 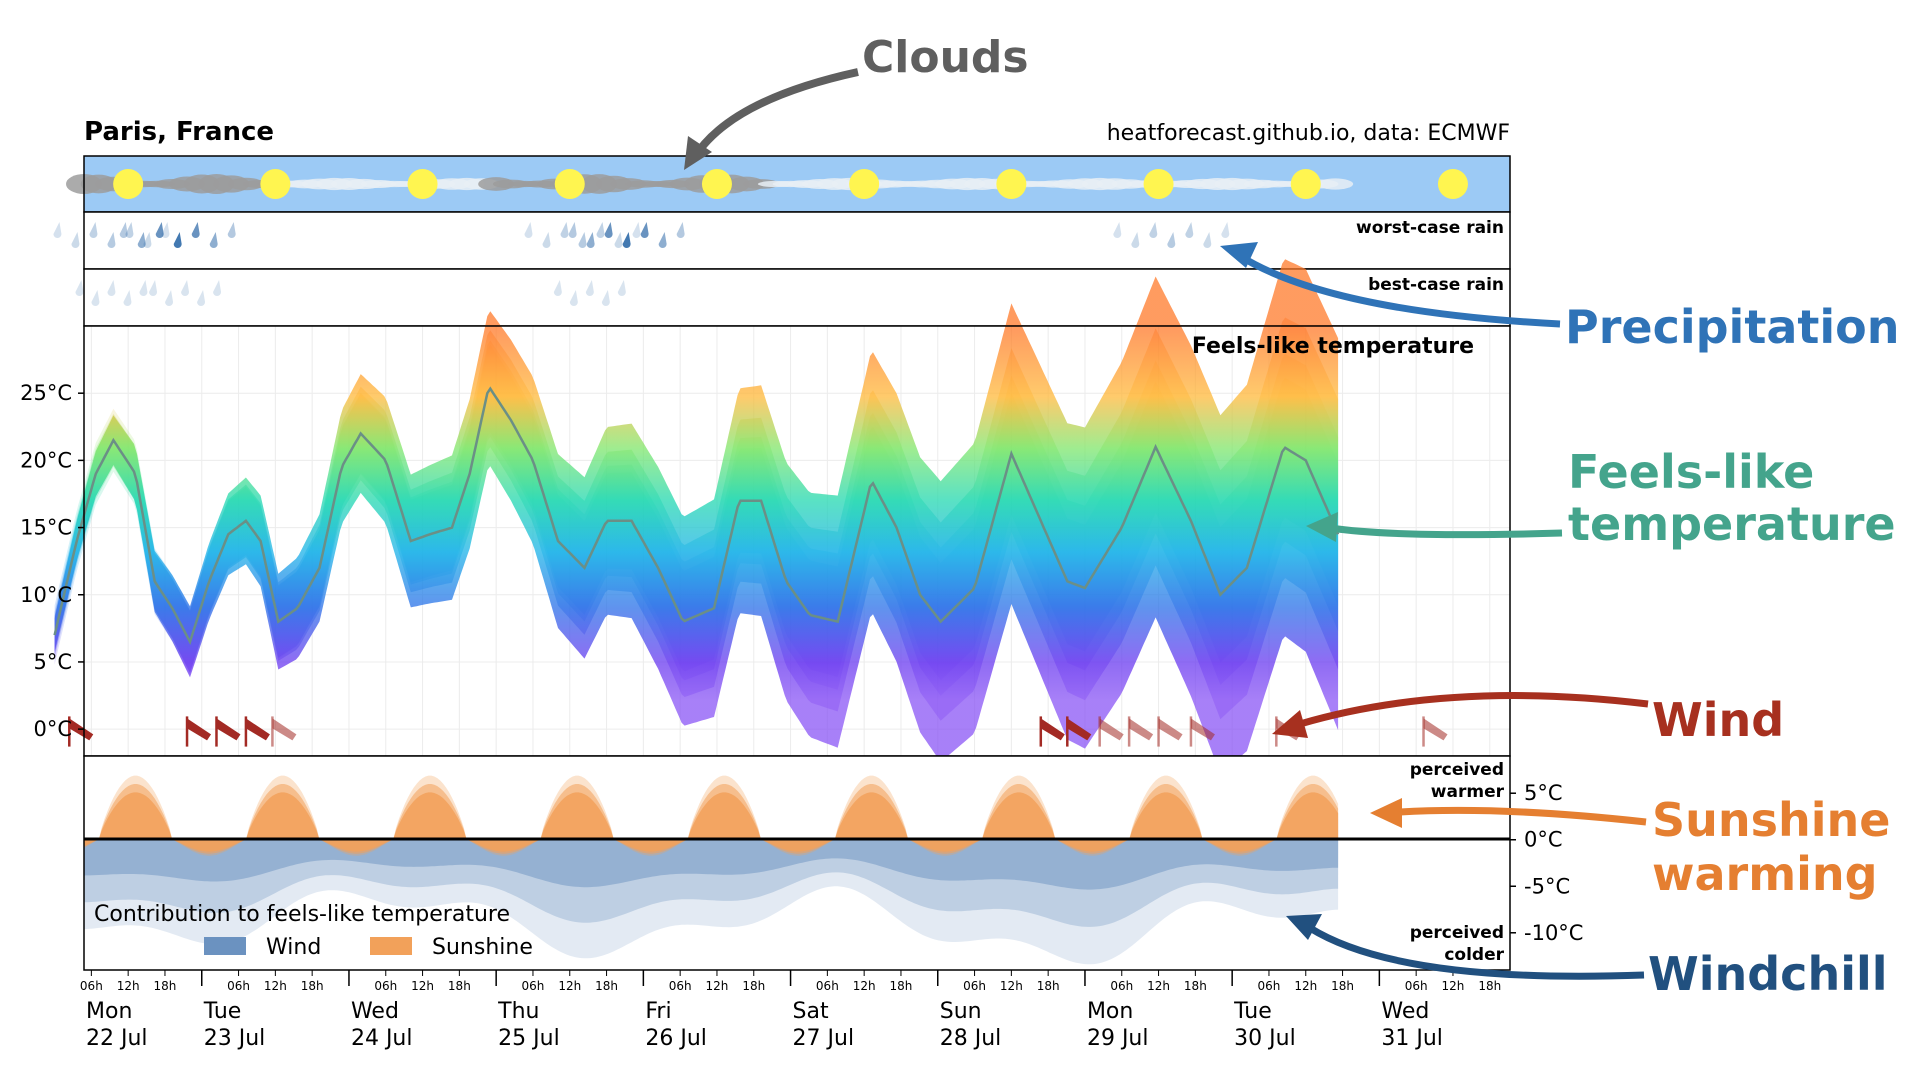 I want to click on x-date-label: 25 Jul, so click(x=529, y=1038).